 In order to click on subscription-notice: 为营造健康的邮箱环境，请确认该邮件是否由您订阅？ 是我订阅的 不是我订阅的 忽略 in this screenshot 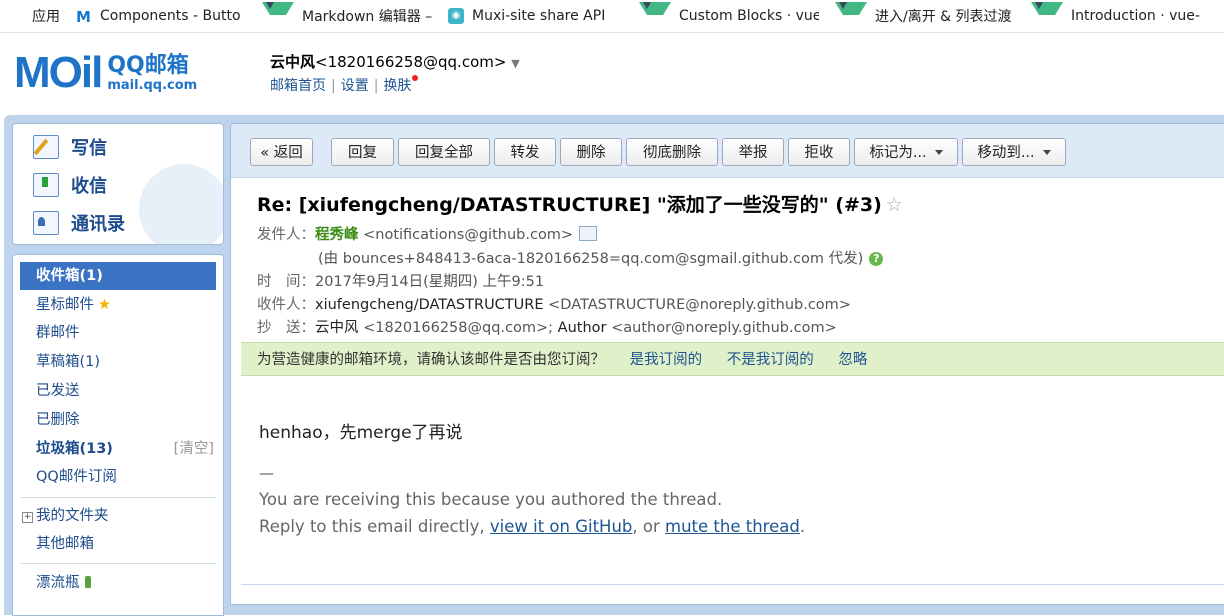, I will do `click(732, 359)`.